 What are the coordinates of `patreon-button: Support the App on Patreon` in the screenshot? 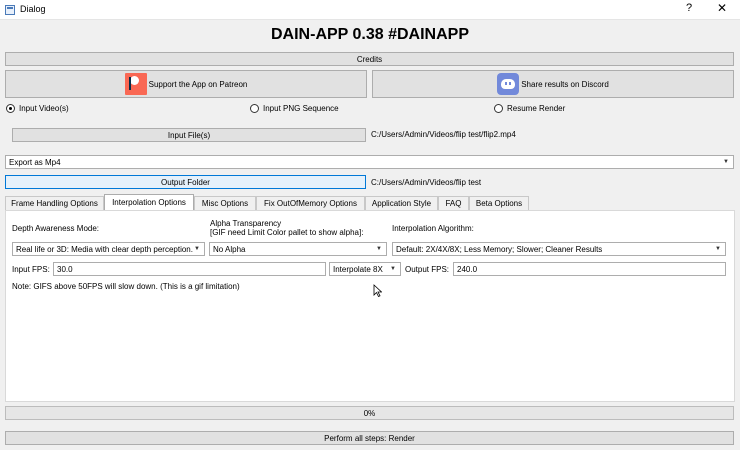 It's located at (186, 84).